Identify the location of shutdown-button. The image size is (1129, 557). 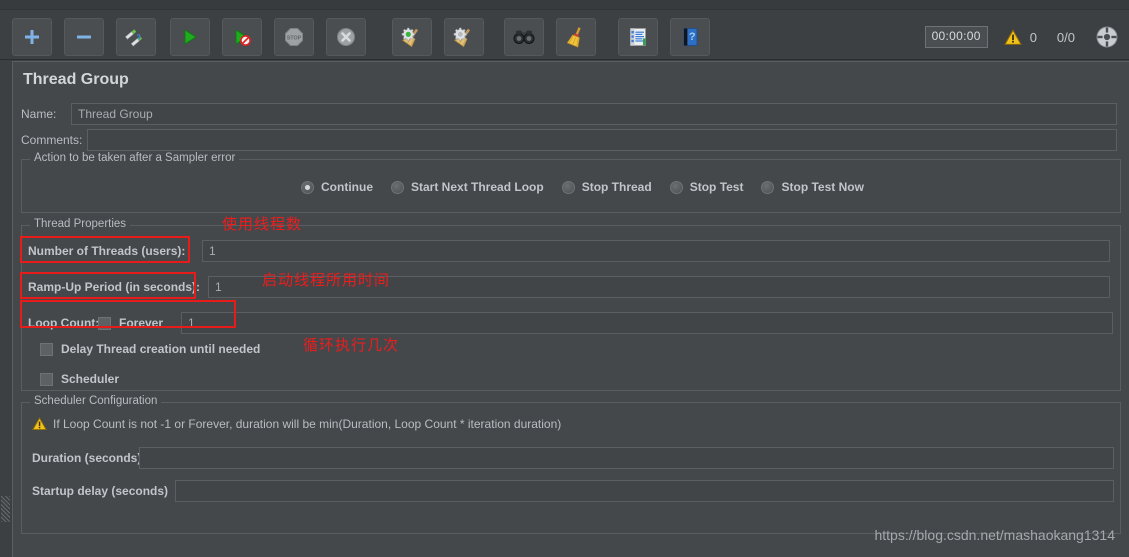
(346, 37).